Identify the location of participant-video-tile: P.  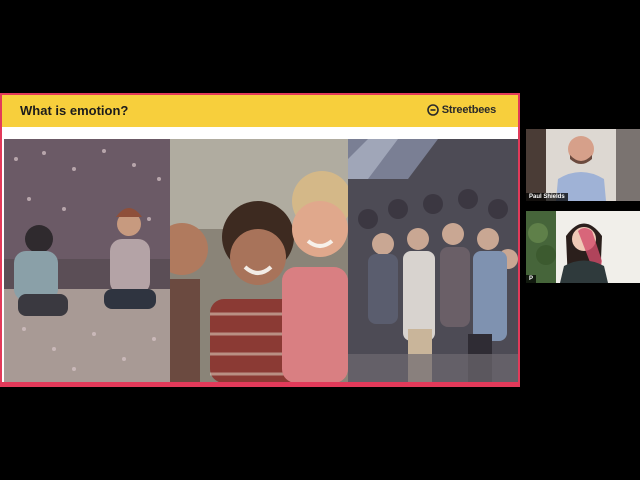
(583, 247).